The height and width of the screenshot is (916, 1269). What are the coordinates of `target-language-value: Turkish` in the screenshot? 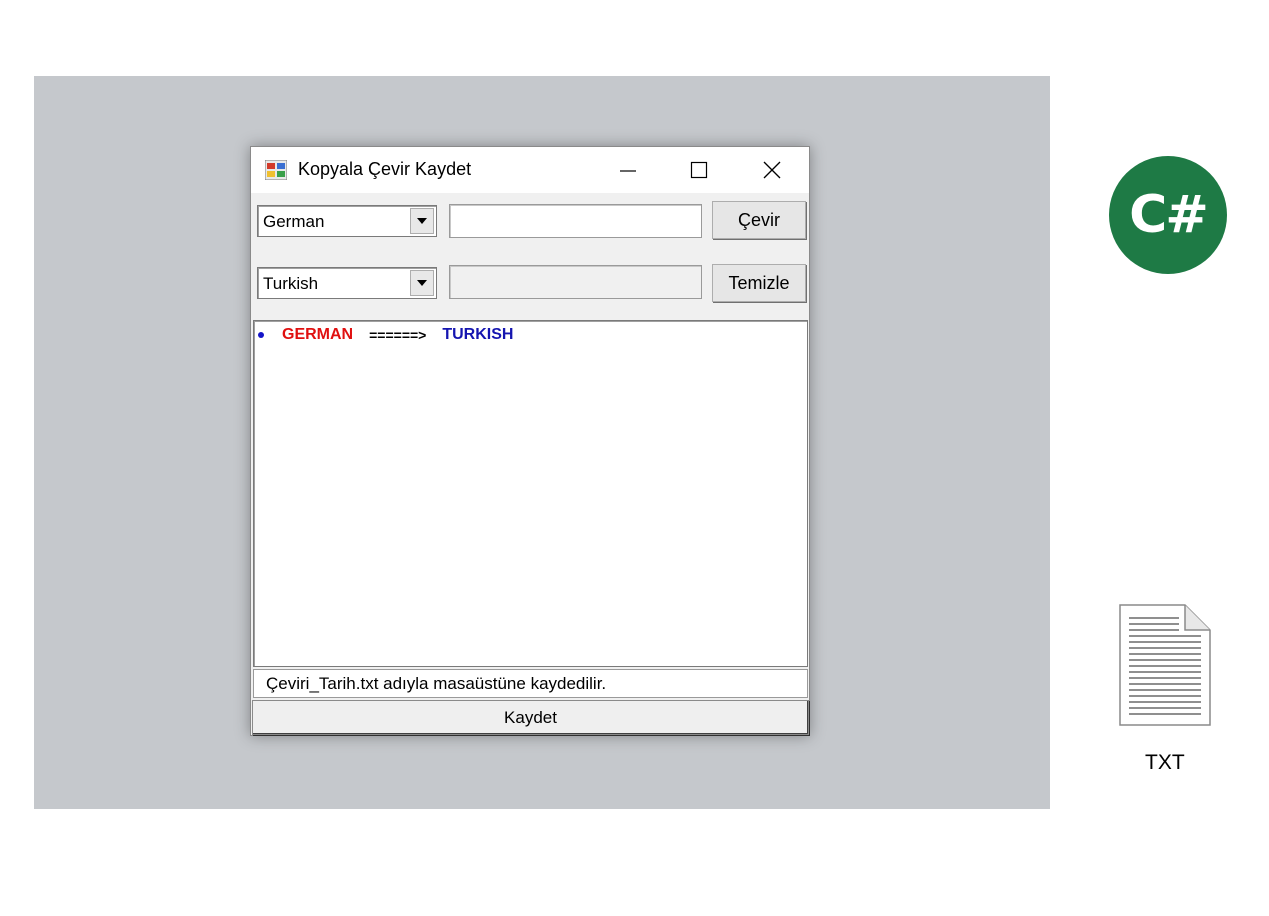 It's located at (291, 283).